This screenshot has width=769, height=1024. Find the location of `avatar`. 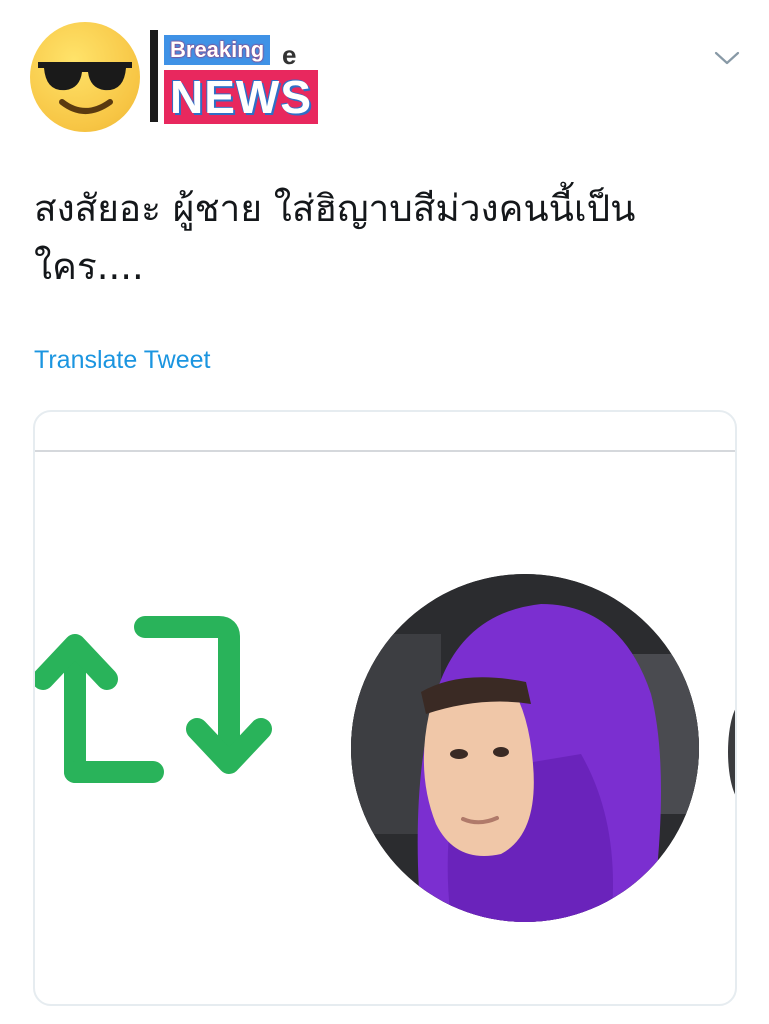

avatar is located at coordinates (85, 77).